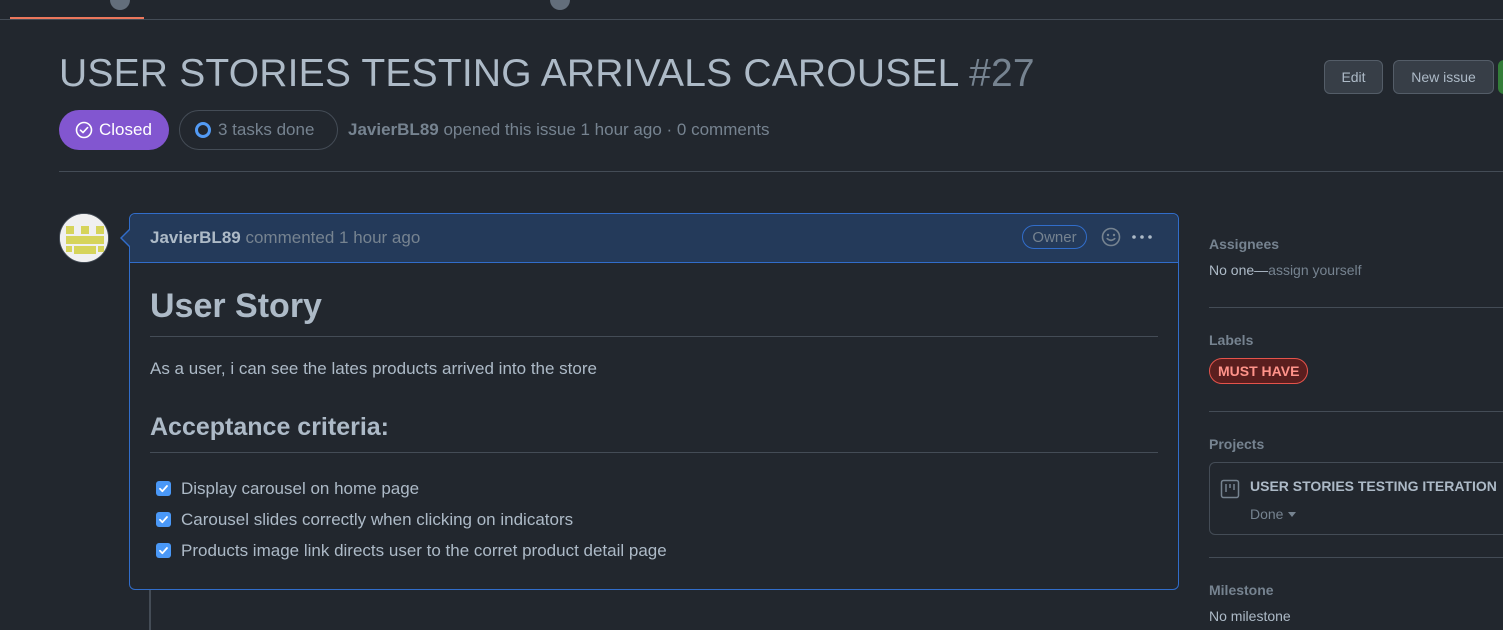 The height and width of the screenshot is (630, 1503). What do you see at coordinates (1314, 270) in the screenshot?
I see `assign-yourself-link: assign yourself` at bounding box center [1314, 270].